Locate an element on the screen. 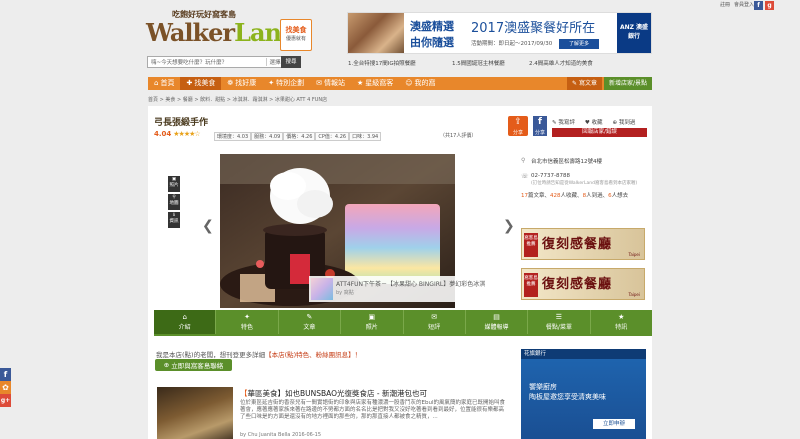 The image size is (800, 439). banner-cta-button: 了解更多 is located at coordinates (579, 44).